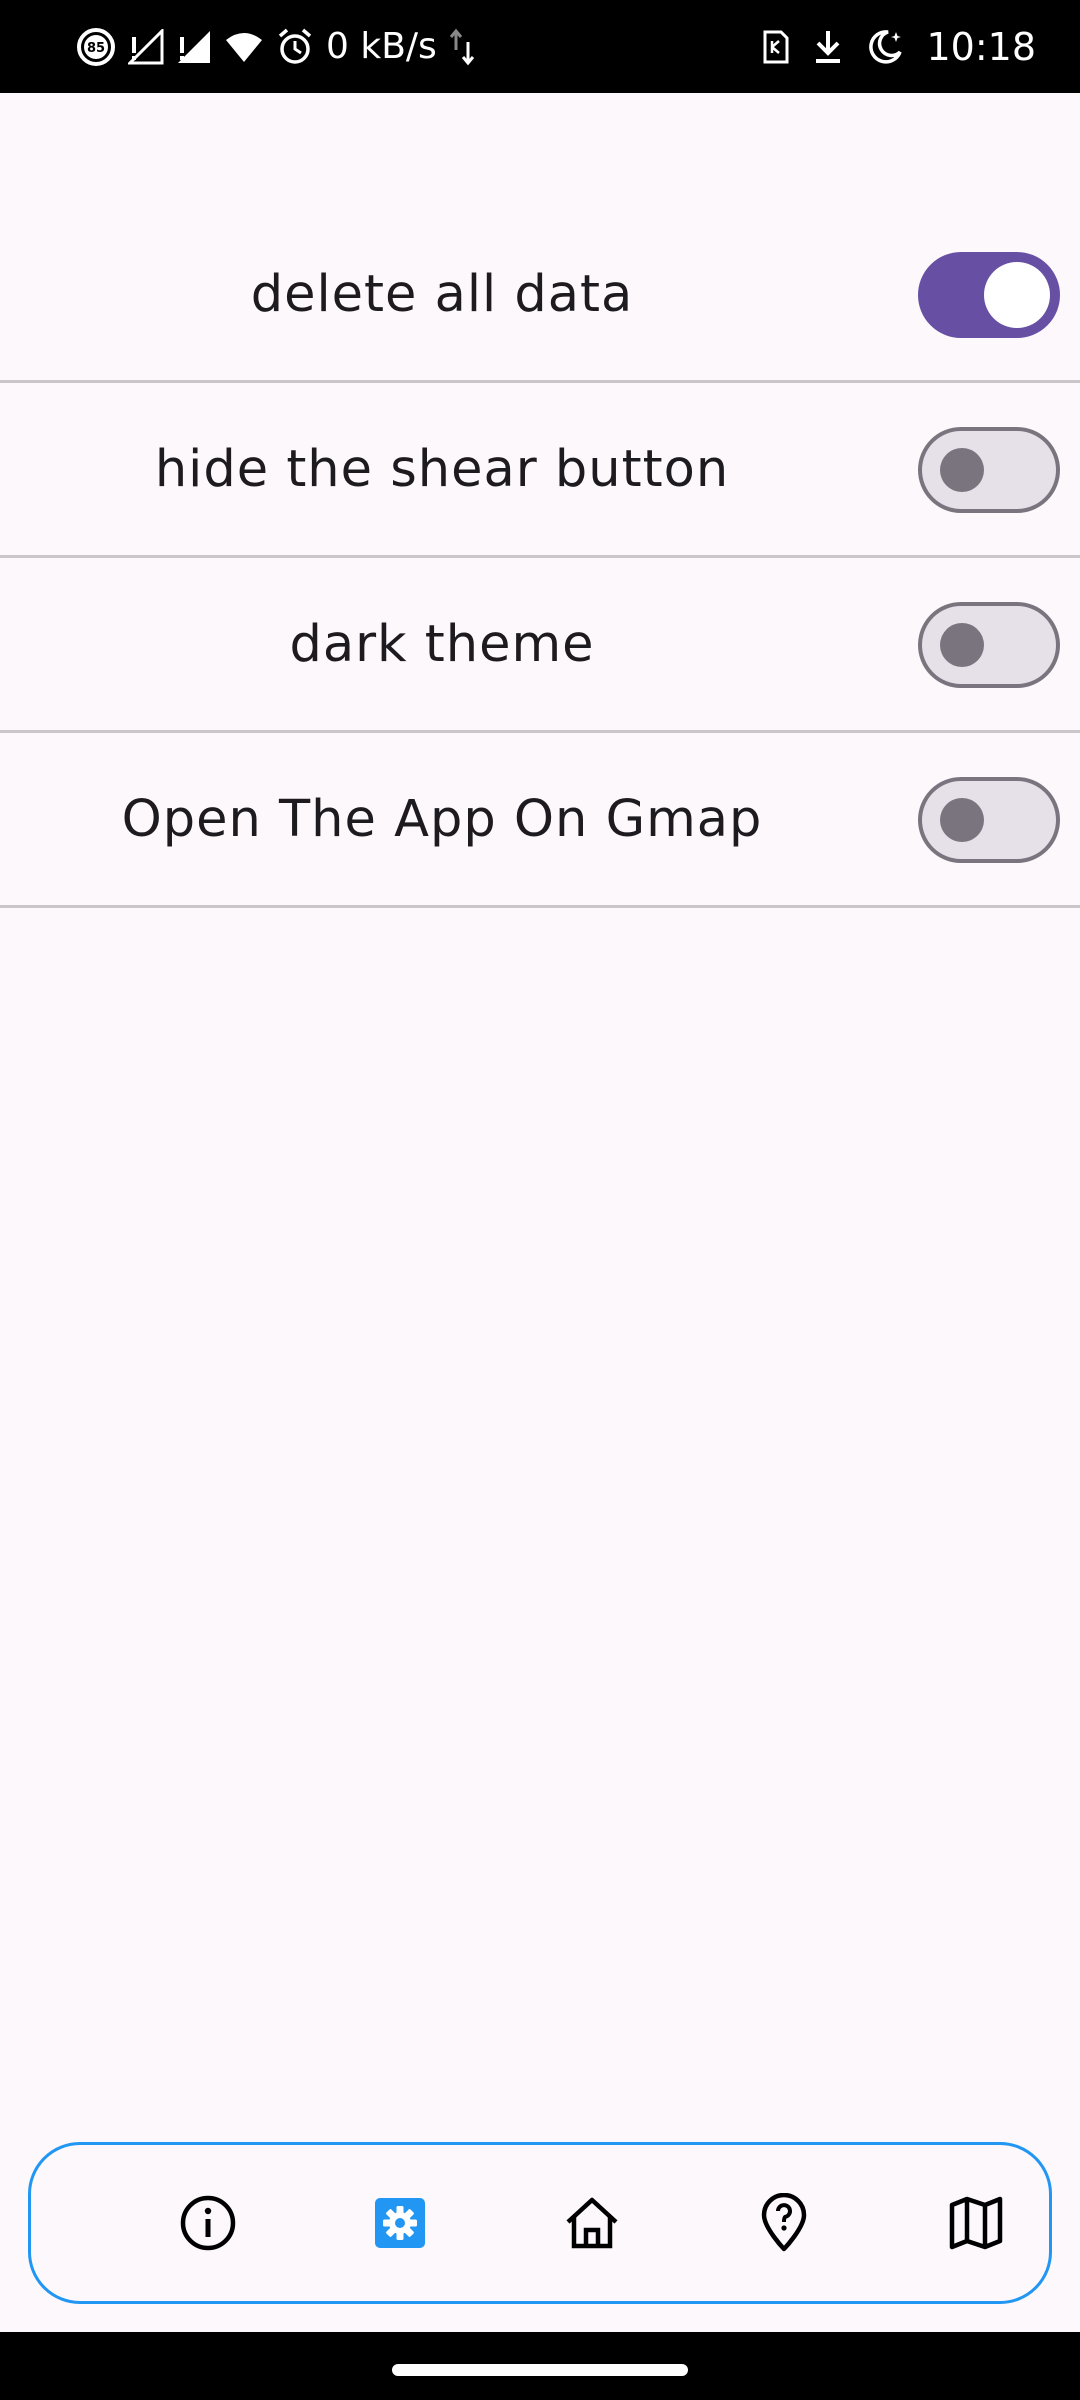 The image size is (1080, 2400). I want to click on nav-item-settings, so click(400, 2225).